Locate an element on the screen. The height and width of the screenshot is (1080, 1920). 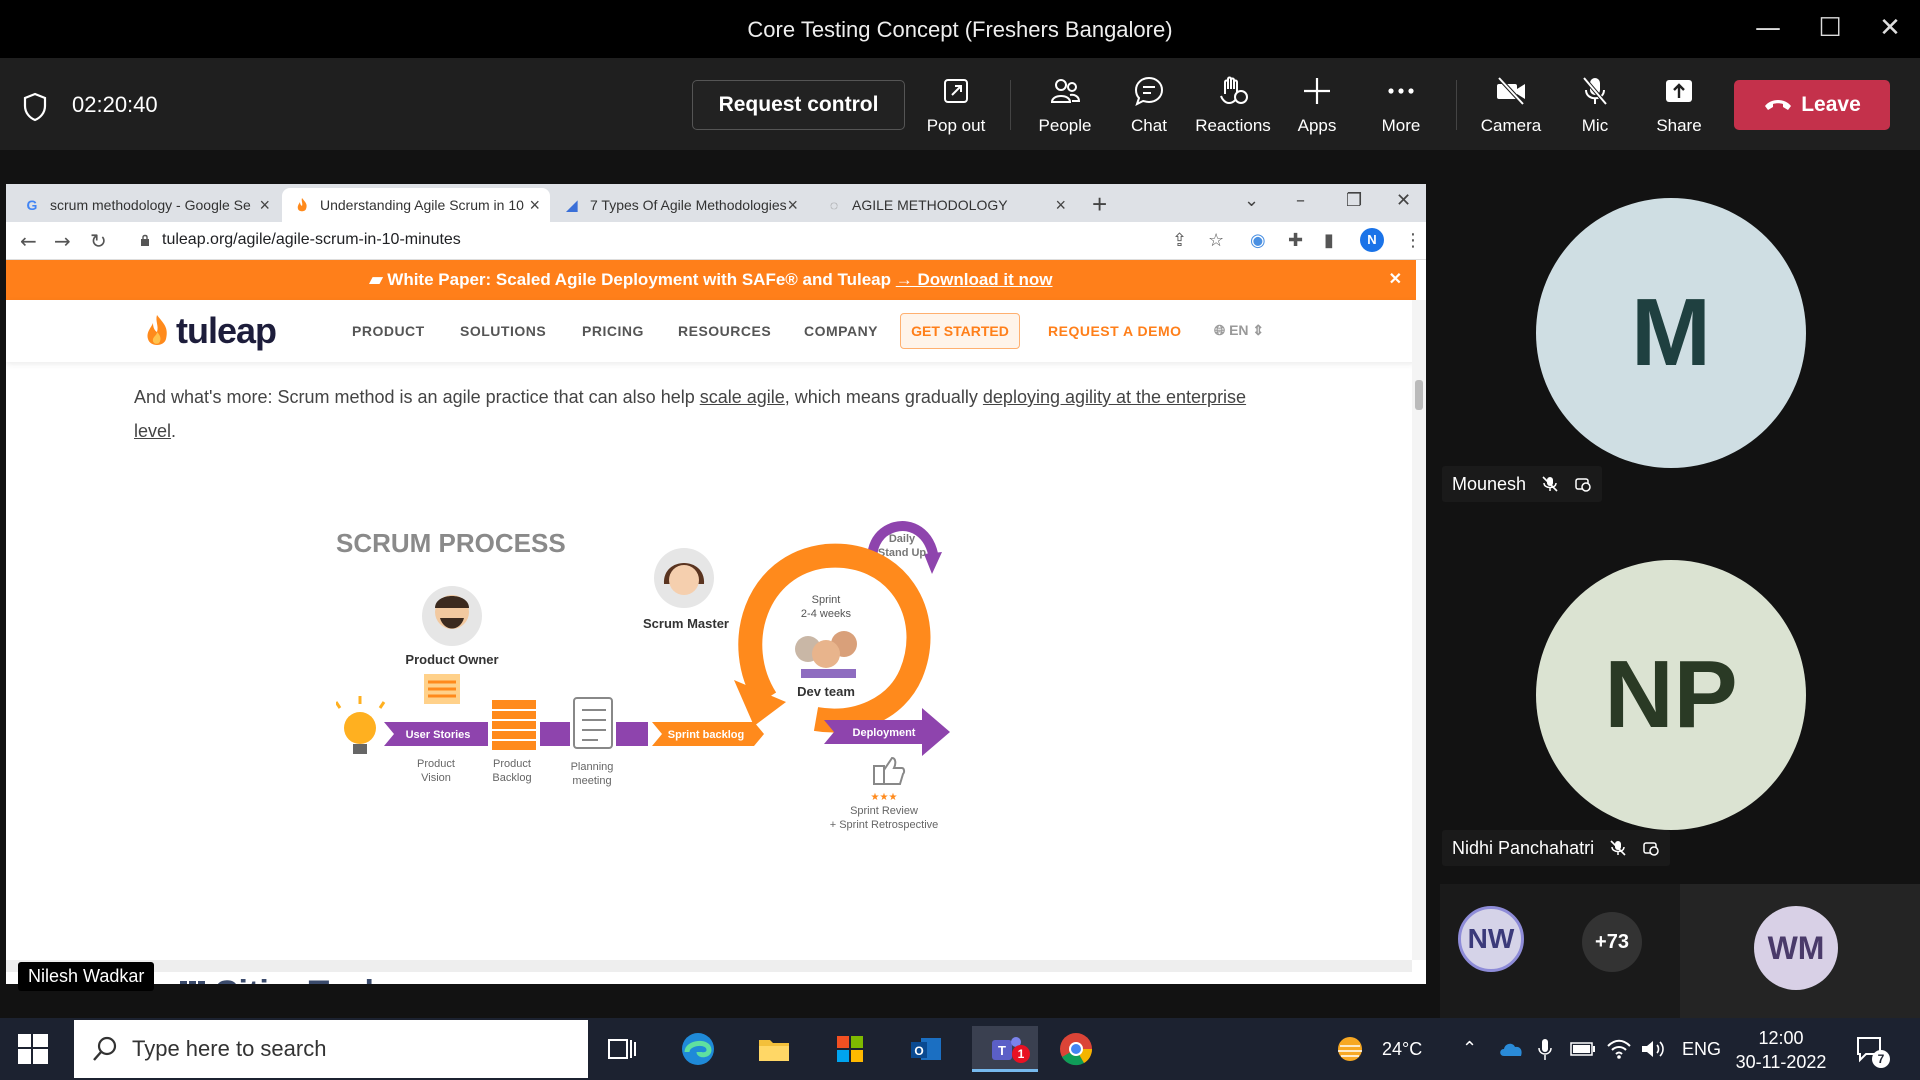
clock-date: 30-11-2022 is located at coordinates (1781, 1062).